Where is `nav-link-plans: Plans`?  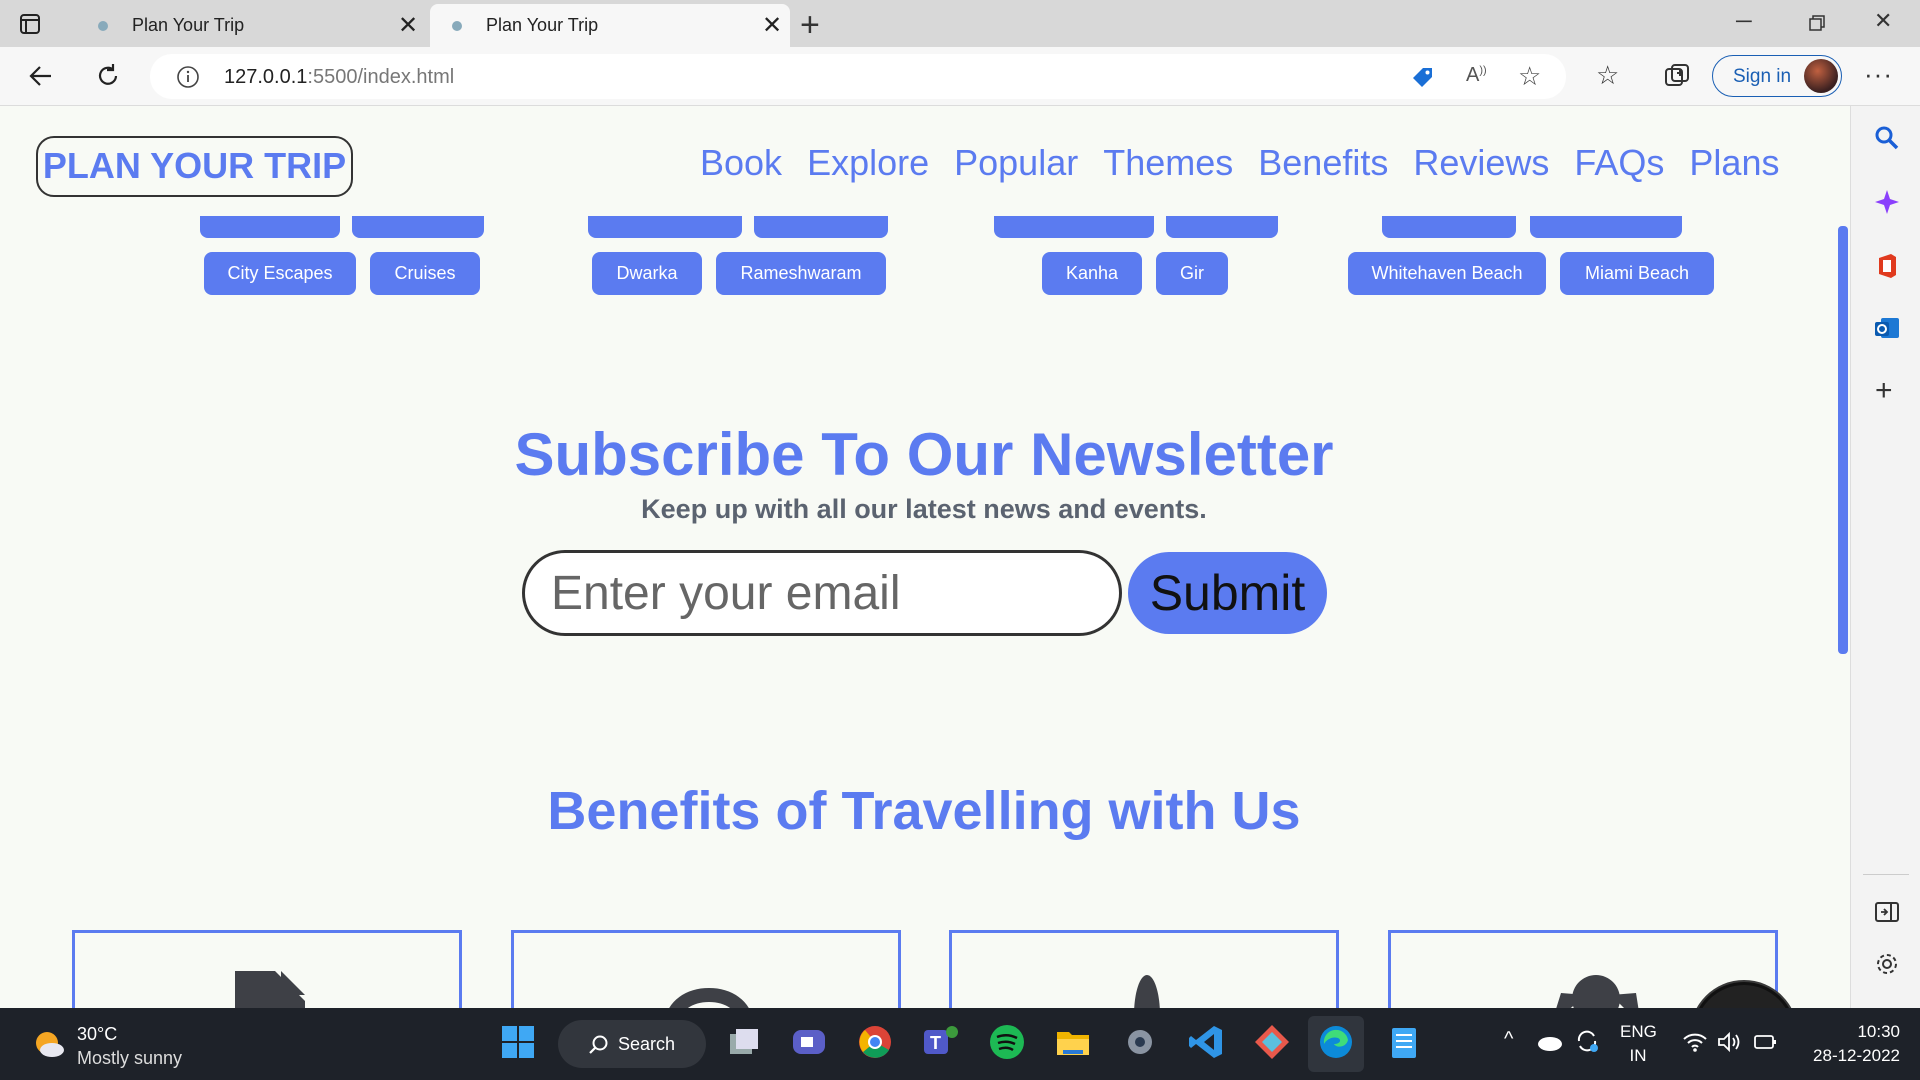
nav-link-plans: Plans is located at coordinates (1734, 163).